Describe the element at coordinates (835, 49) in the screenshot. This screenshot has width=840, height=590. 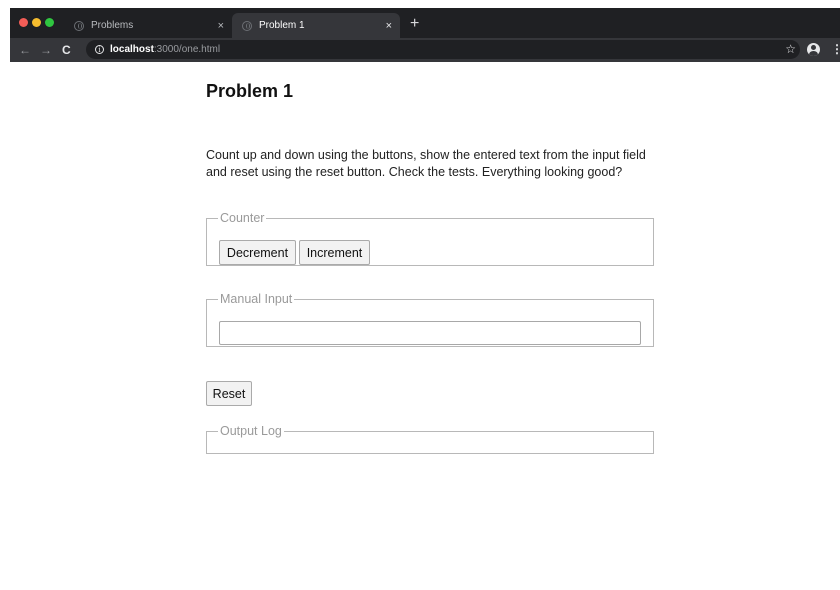
I see `menu-icon: ⋮` at that location.